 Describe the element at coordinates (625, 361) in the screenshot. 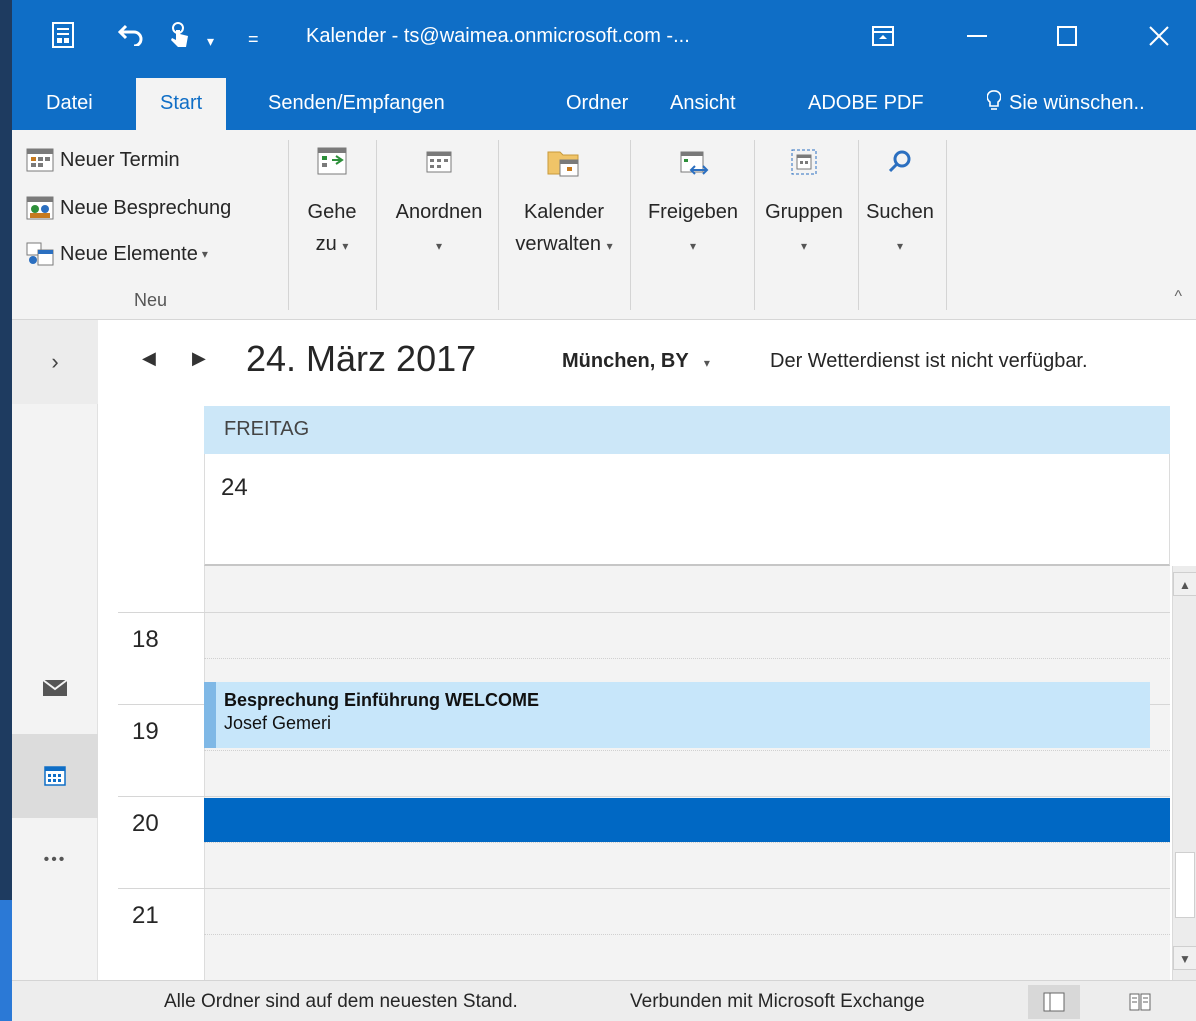

I see `weather-location-label: München, BY` at that location.